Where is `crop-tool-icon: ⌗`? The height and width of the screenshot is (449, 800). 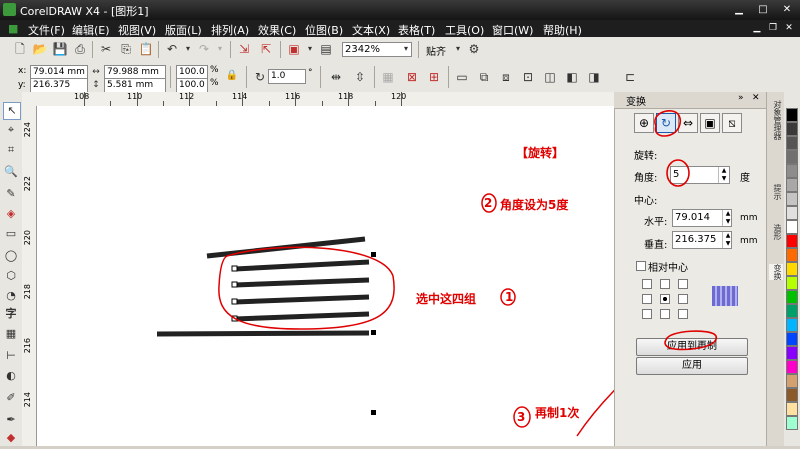
crop-tool-icon: ⌗ is located at coordinates (11, 150).